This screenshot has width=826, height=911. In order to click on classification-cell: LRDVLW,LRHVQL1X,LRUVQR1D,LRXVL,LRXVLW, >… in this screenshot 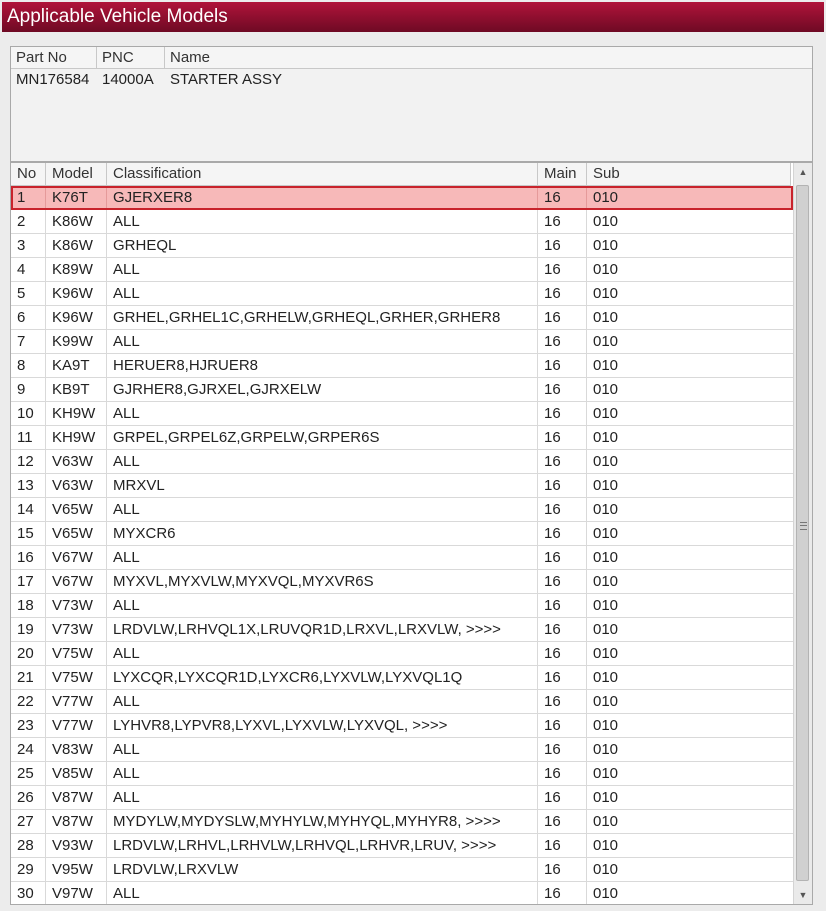, I will do `click(322, 629)`.